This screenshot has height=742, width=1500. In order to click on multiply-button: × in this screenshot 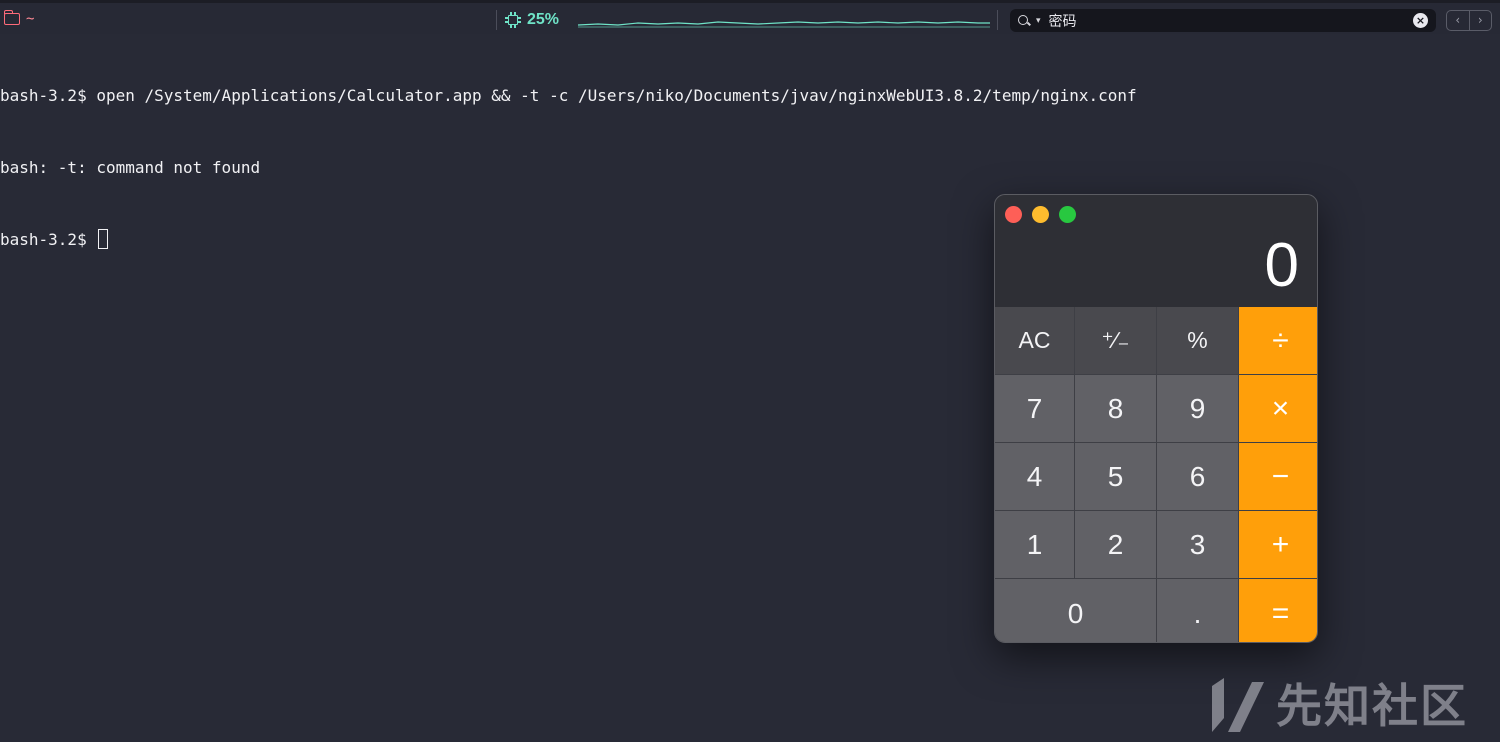, I will do `click(1278, 408)`.